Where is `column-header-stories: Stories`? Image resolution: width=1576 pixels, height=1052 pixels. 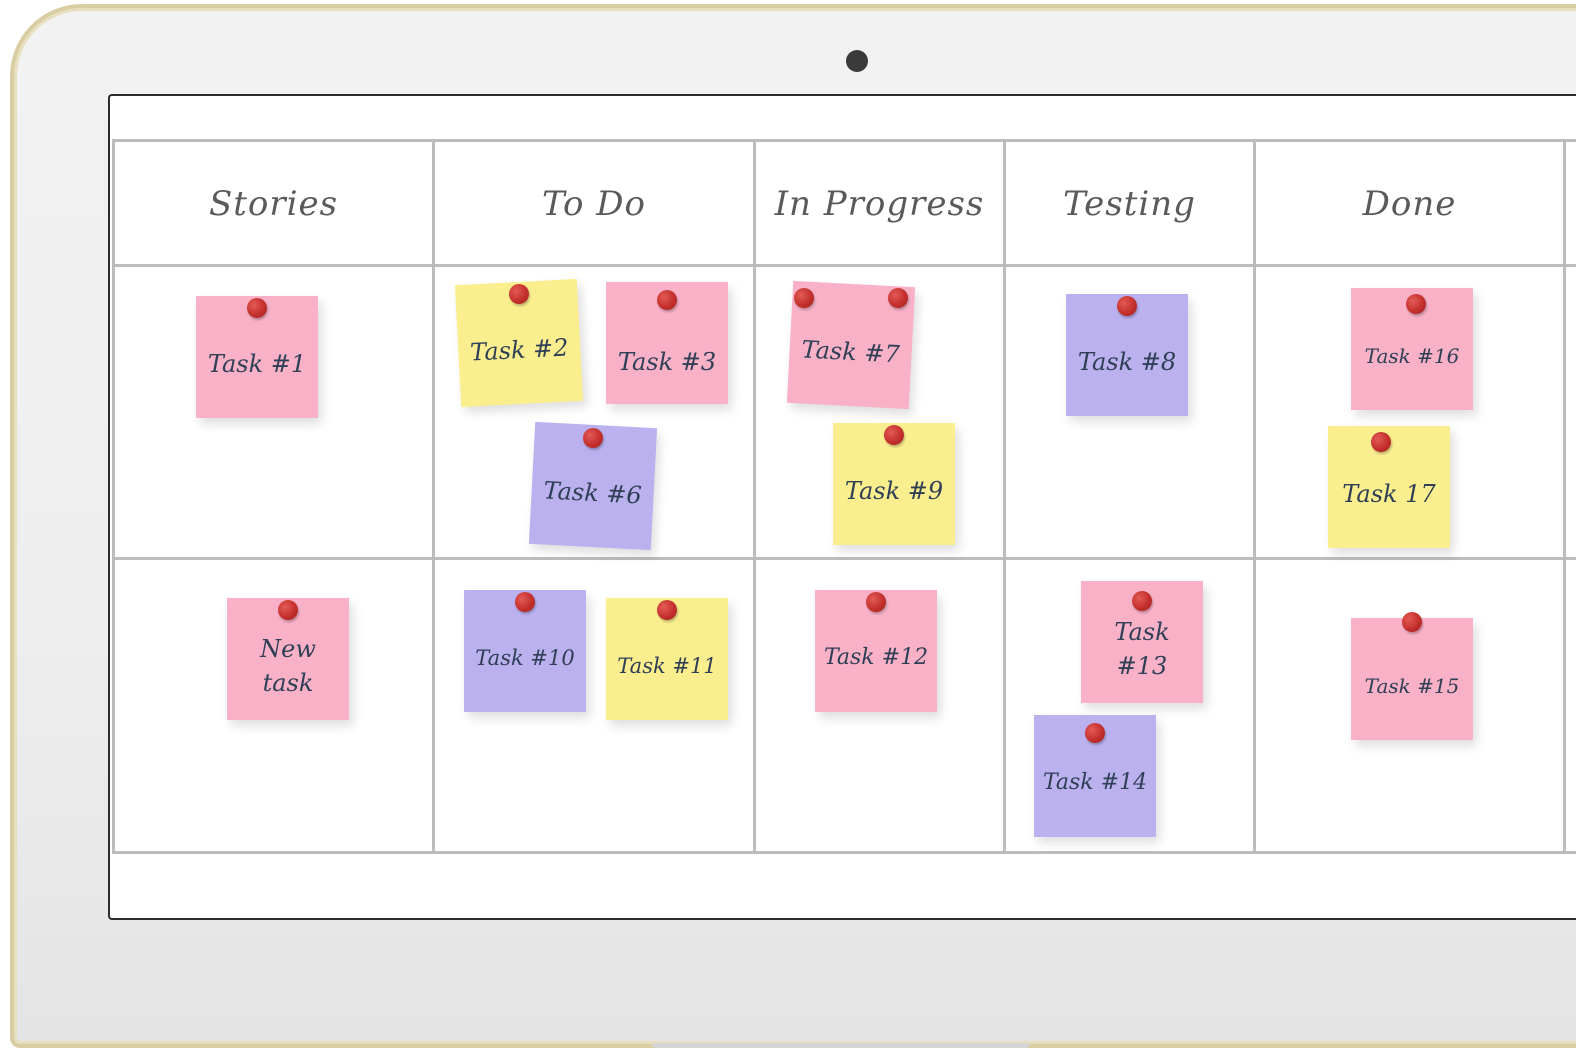 column-header-stories: Stories is located at coordinates (273, 204).